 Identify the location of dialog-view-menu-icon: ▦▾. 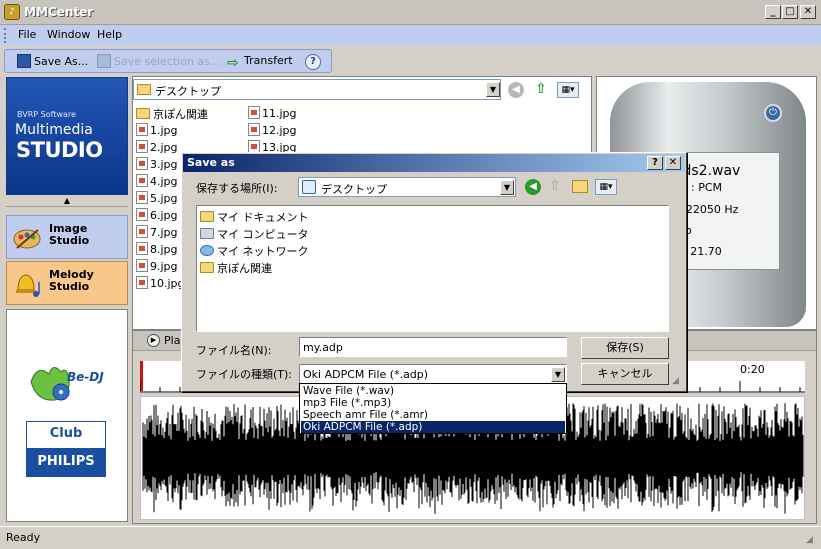
(606, 187).